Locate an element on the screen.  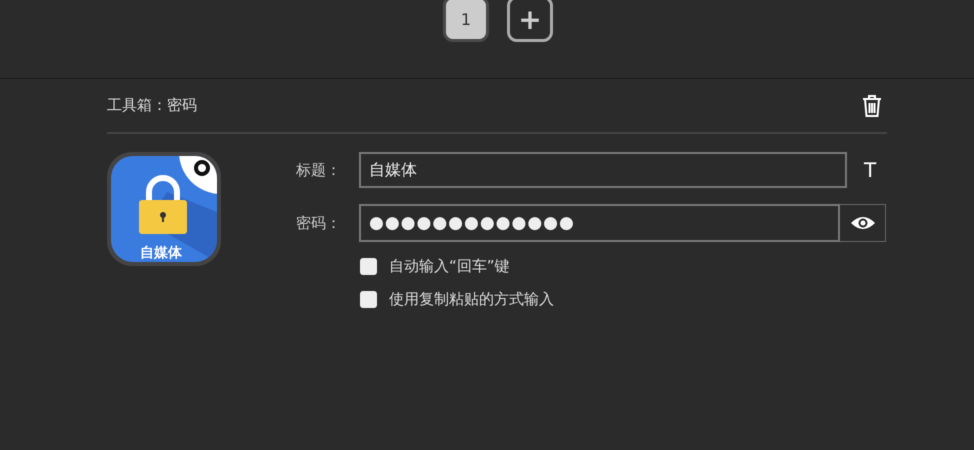
lock-app-icon is located at coordinates (164, 209).